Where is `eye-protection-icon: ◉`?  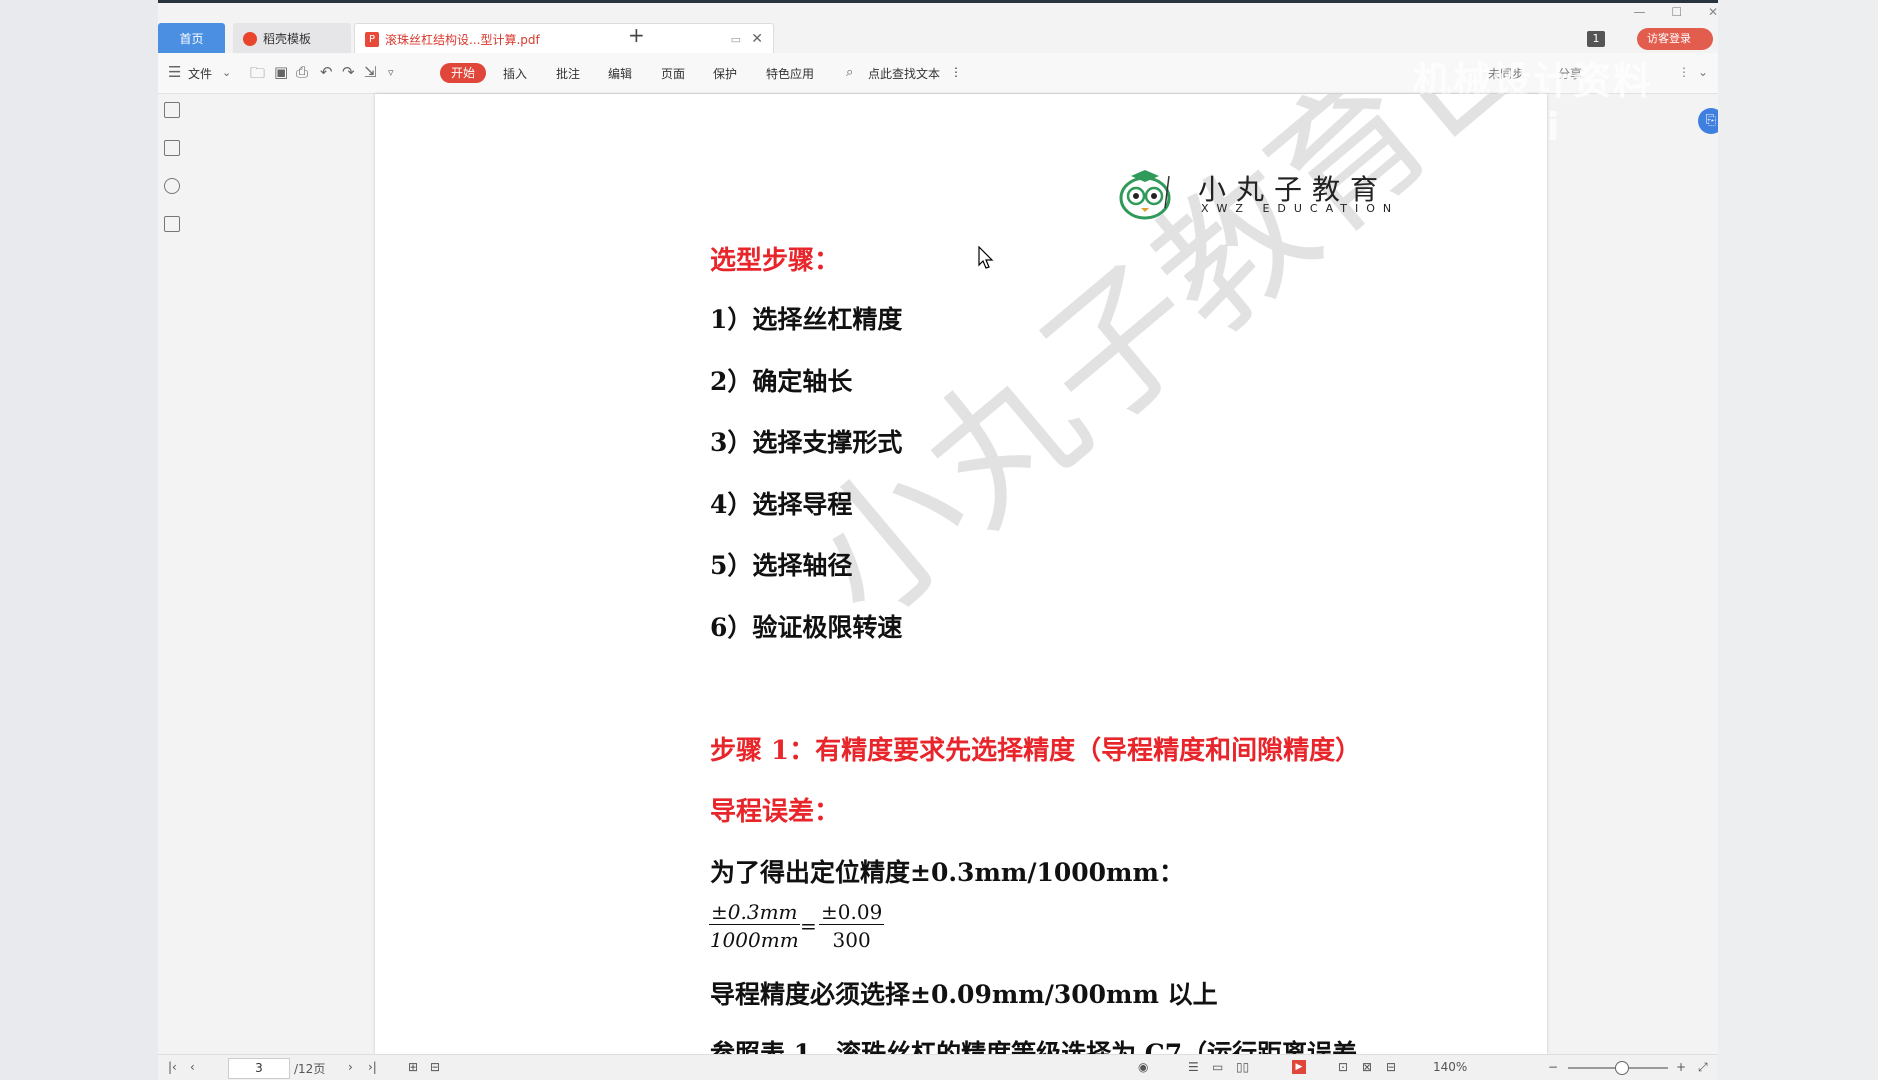 eye-protection-icon: ◉ is located at coordinates (1143, 1067).